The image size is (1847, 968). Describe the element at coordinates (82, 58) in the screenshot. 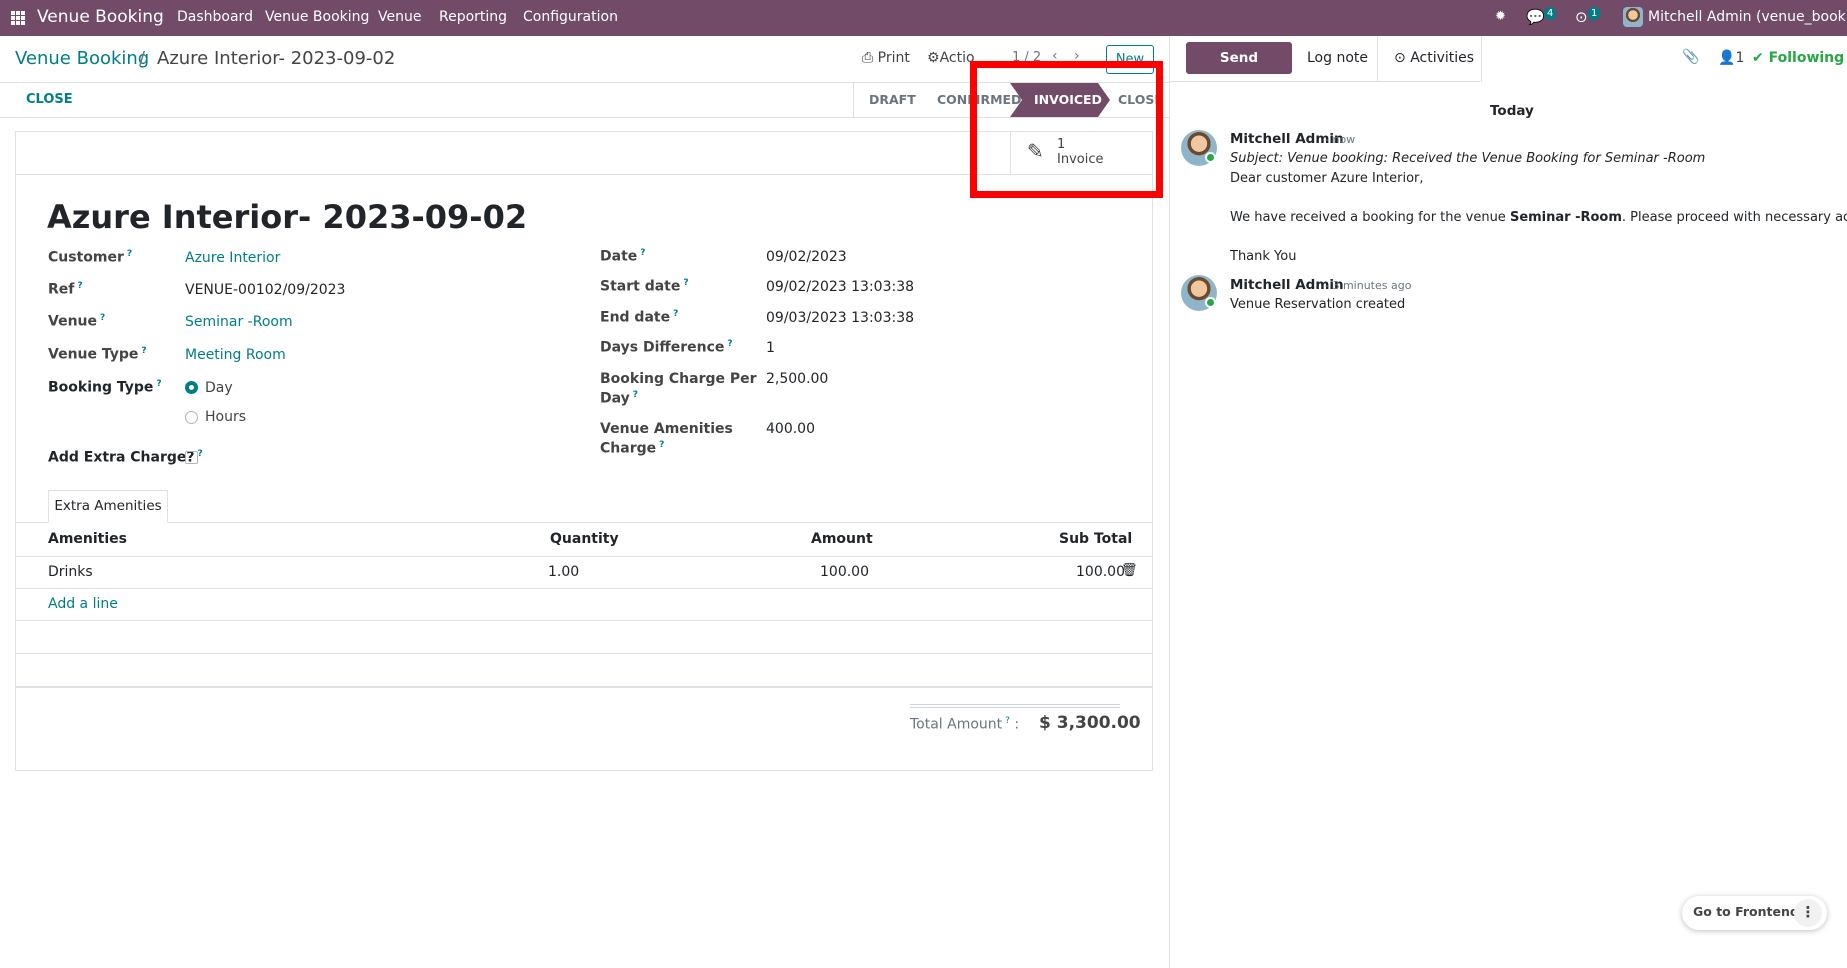

I see `breadcrumb-parent: Venue Booking` at that location.